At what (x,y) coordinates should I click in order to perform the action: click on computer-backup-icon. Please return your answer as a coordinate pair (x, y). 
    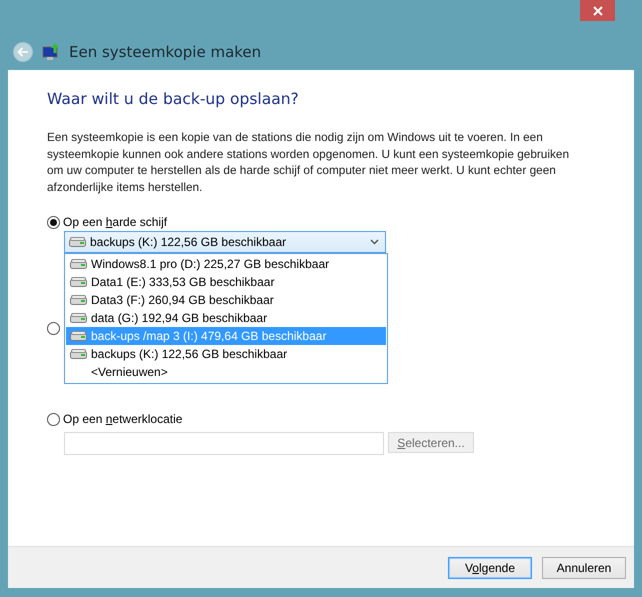
    Looking at the image, I should click on (51, 52).